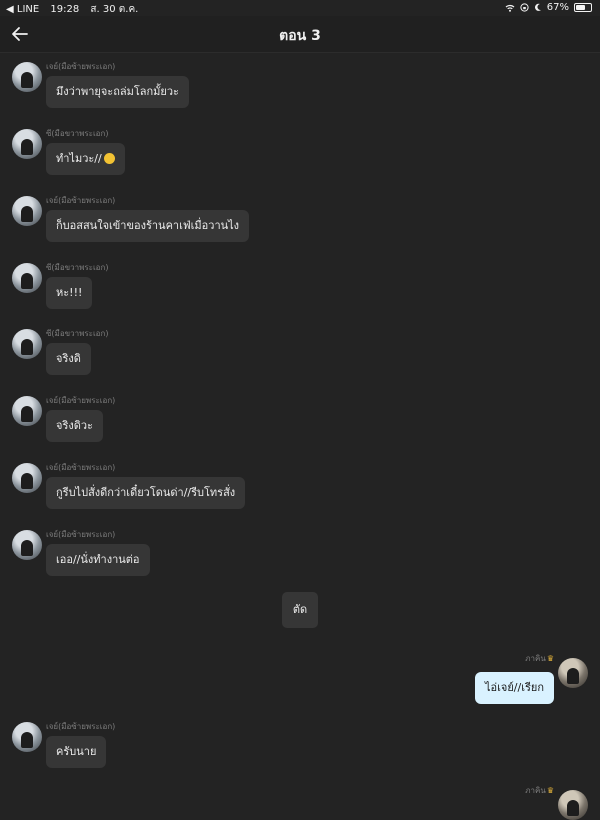 The width and height of the screenshot is (600, 820). I want to click on battery-fill, so click(580, 7).